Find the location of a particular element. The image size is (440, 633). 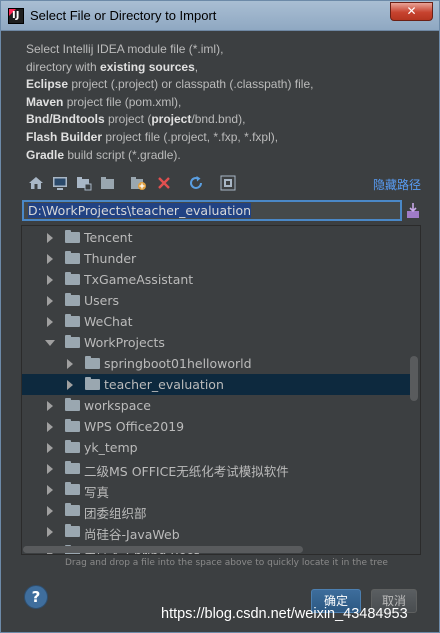

tree-row-label: WeChat is located at coordinates (108, 321).